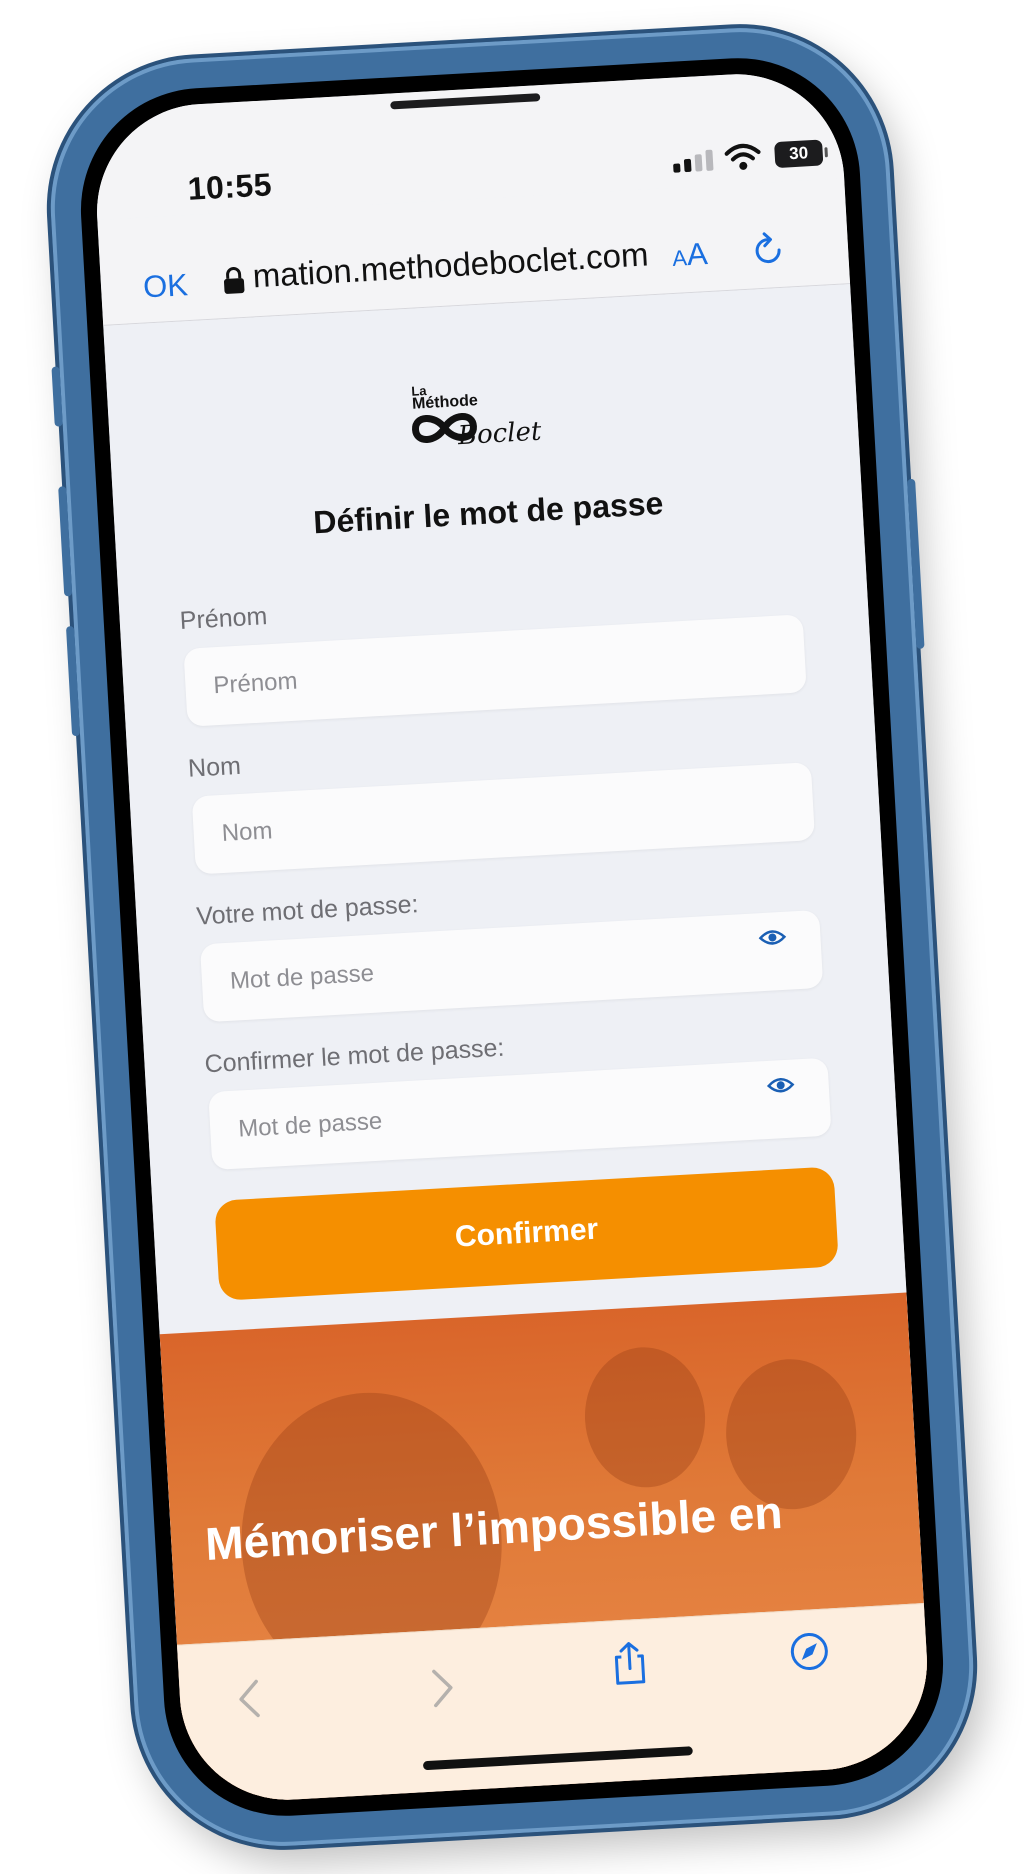 The height and width of the screenshot is (1874, 1024). Describe the element at coordinates (65, 541) in the screenshot. I see `volume-up-button` at that location.